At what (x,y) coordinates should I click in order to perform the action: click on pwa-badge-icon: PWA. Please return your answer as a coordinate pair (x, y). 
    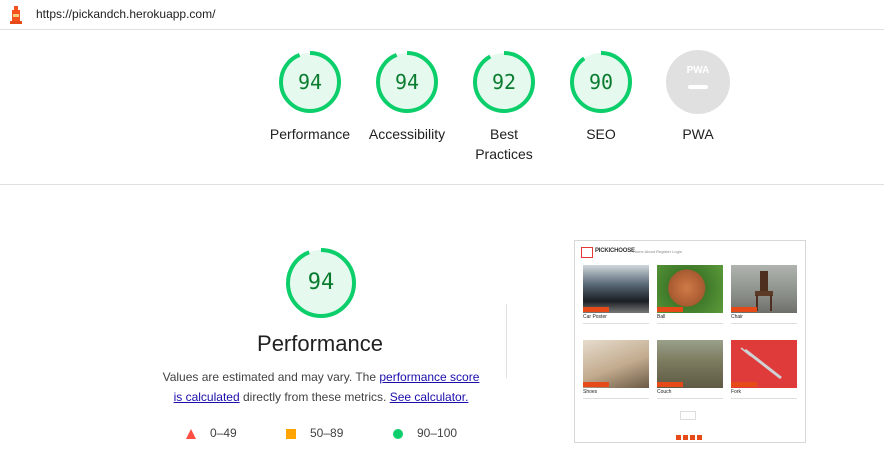
    Looking at the image, I should click on (698, 82).